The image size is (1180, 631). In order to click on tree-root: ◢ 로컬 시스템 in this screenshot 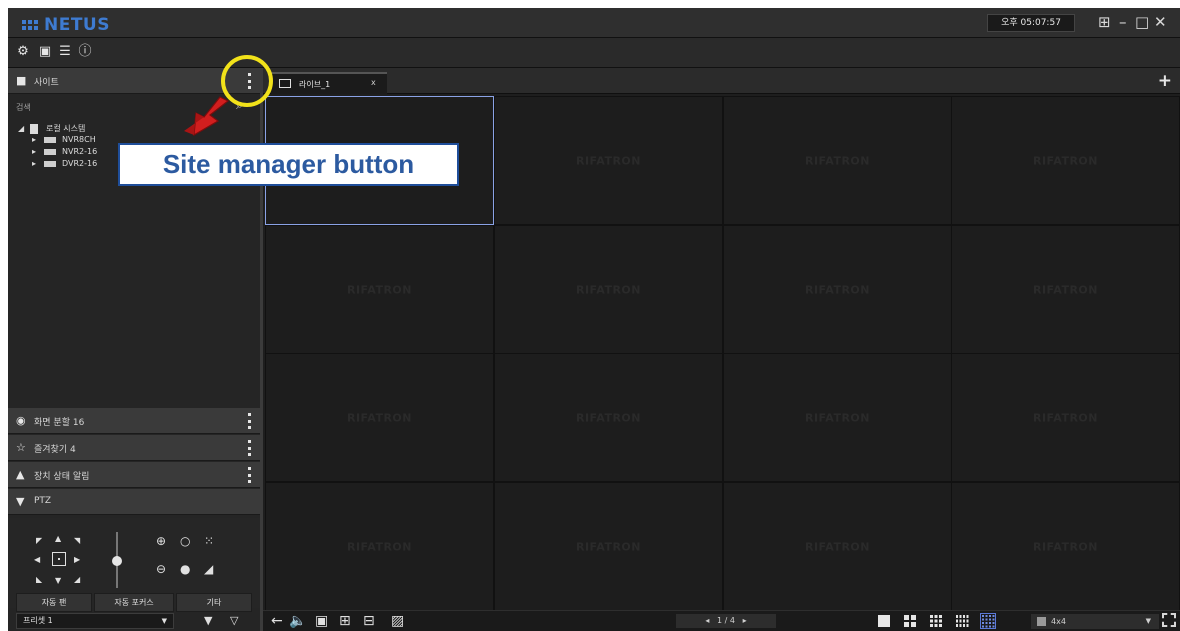, I will do `click(57, 129)`.